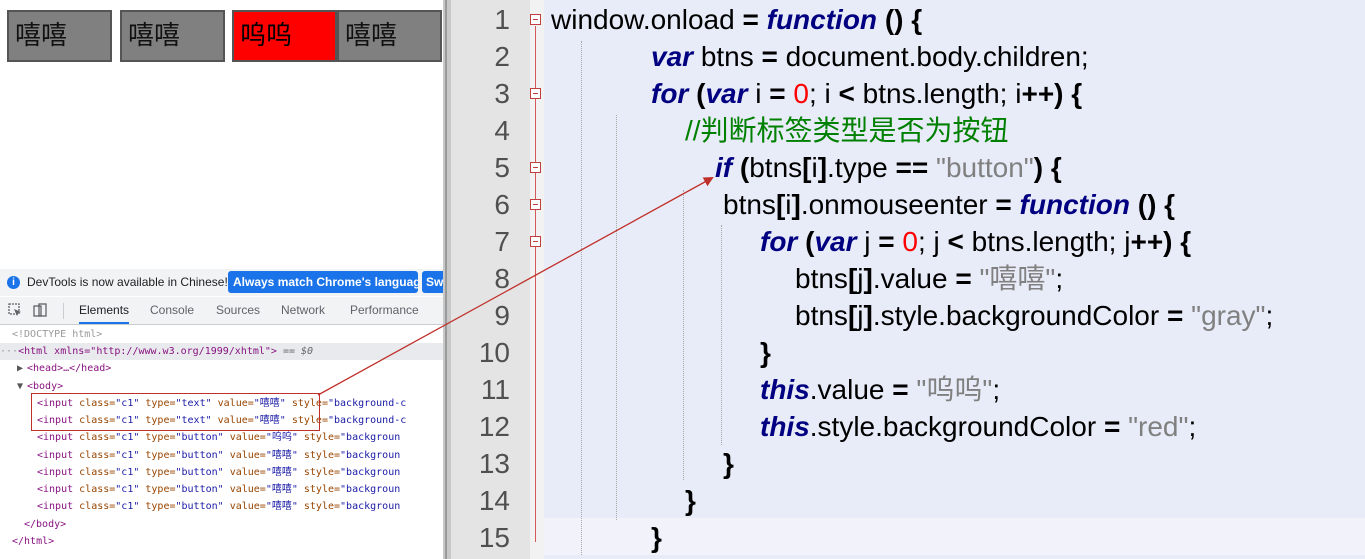 The width and height of the screenshot is (1365, 559). Describe the element at coordinates (238, 310) in the screenshot. I see `tab-sources: Sources` at that location.